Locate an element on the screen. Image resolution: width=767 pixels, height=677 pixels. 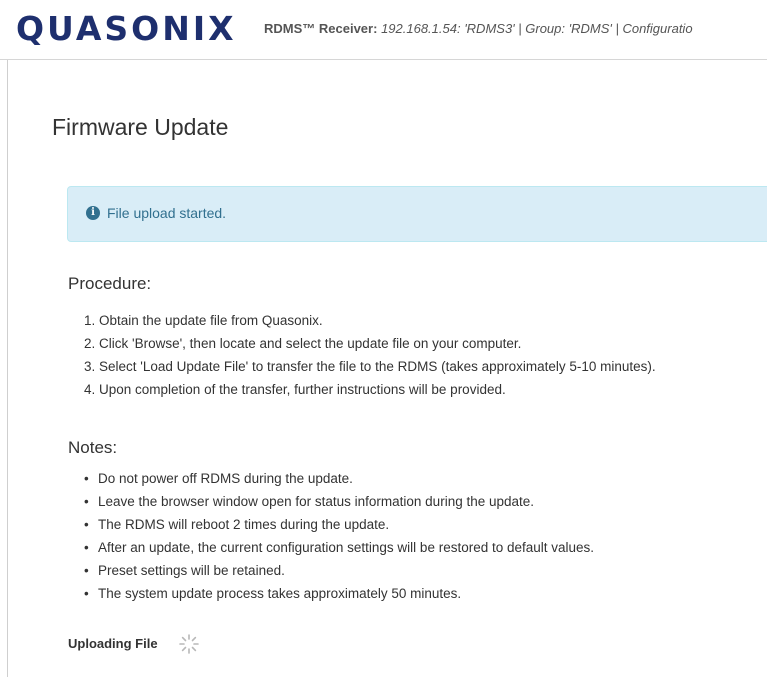
logo-text: QUASONIX is located at coordinates (126, 28).